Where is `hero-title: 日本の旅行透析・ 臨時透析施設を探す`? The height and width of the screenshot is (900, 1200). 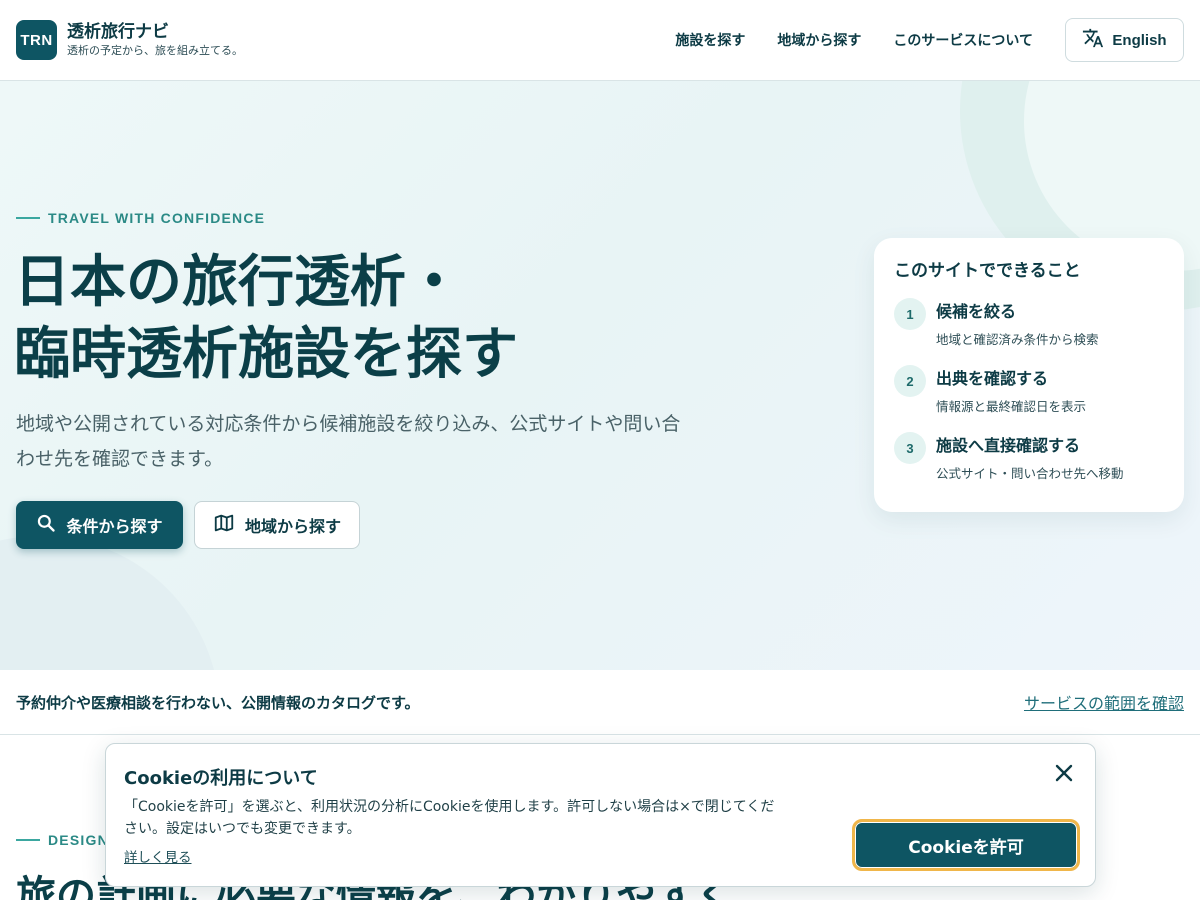 hero-title: 日本の旅行透析・ 臨時透析施設を探す is located at coordinates (364, 319).